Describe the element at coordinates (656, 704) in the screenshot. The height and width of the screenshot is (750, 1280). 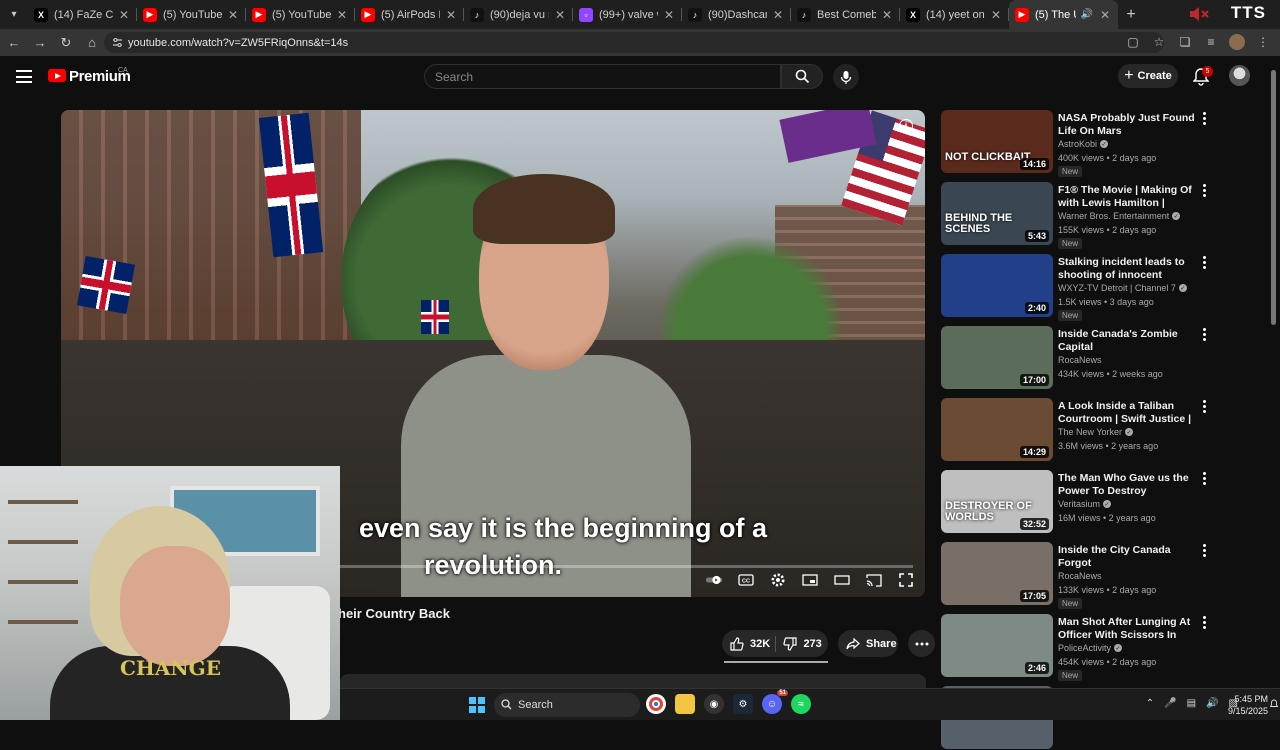
I see `chrome-icon` at that location.